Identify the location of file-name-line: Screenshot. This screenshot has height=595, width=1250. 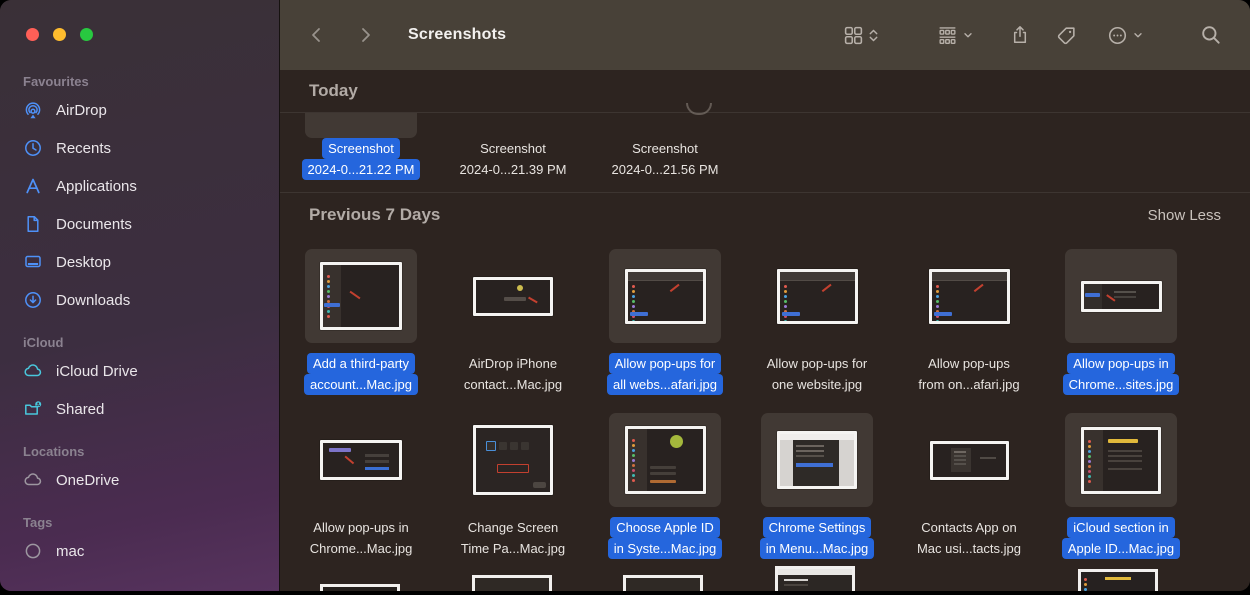
(361, 148).